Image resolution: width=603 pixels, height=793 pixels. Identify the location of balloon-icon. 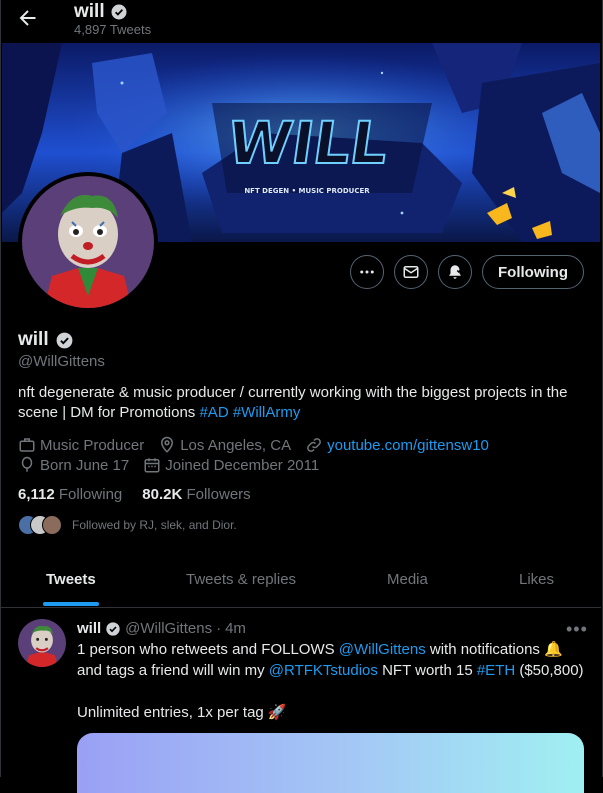
(27, 464).